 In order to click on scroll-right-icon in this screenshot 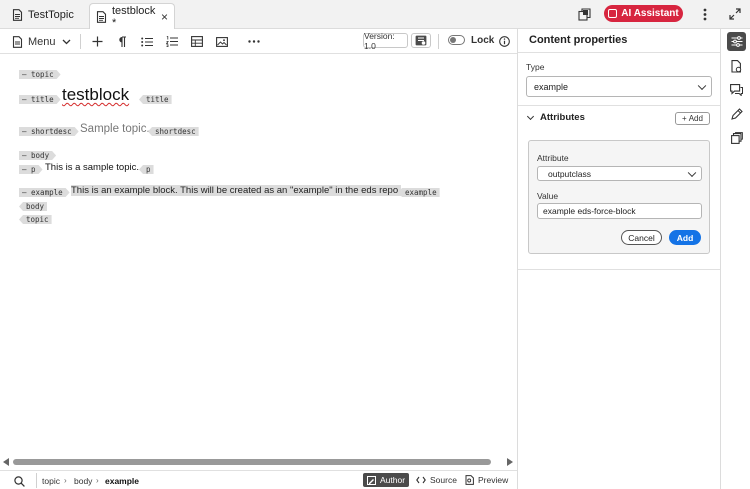, I will do `click(510, 462)`.